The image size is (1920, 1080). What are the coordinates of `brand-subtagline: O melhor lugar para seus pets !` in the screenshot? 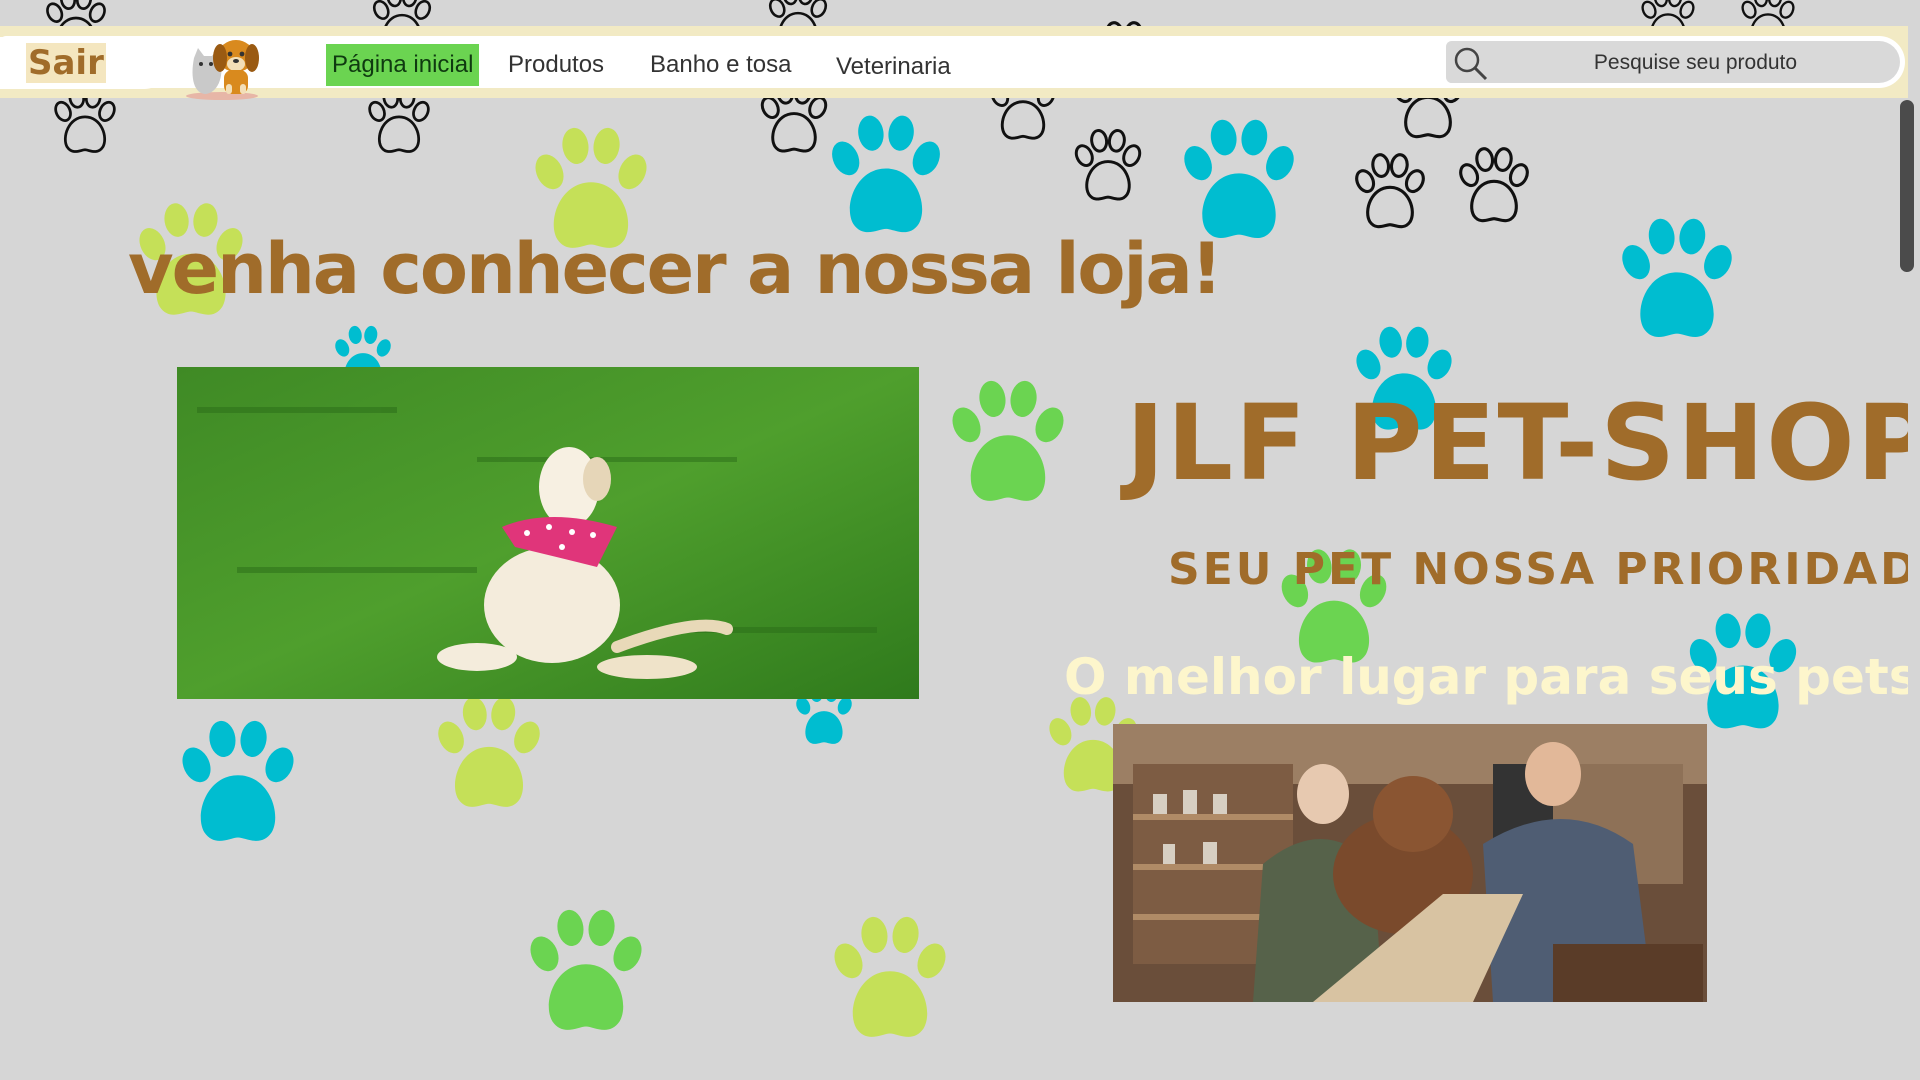 It's located at (1492, 677).